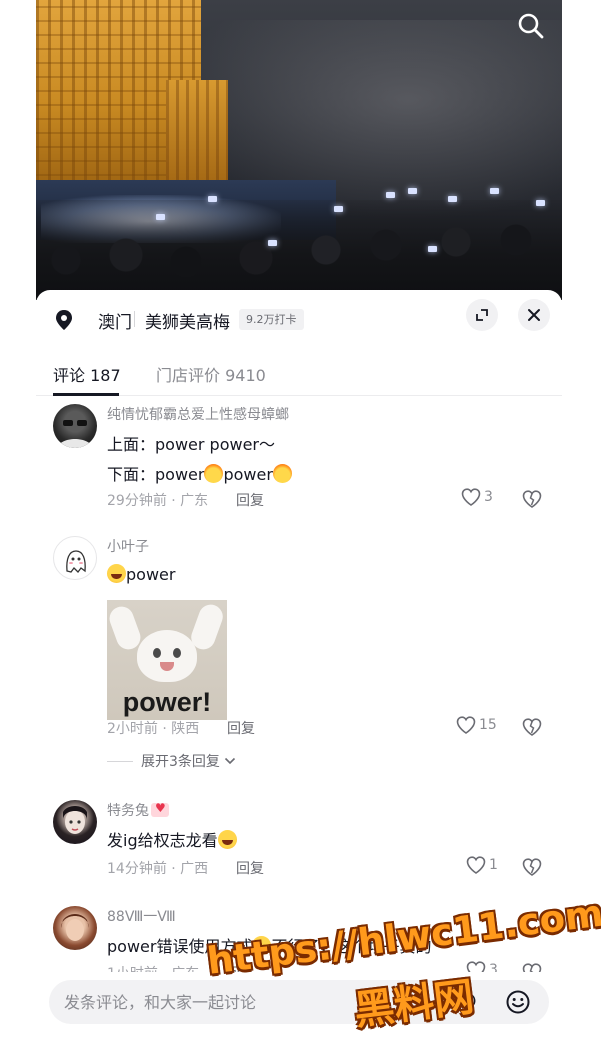 This screenshot has width=601, height=1062. I want to click on comment-username: 88Ⅷ一Ⅷ, so click(141, 916).